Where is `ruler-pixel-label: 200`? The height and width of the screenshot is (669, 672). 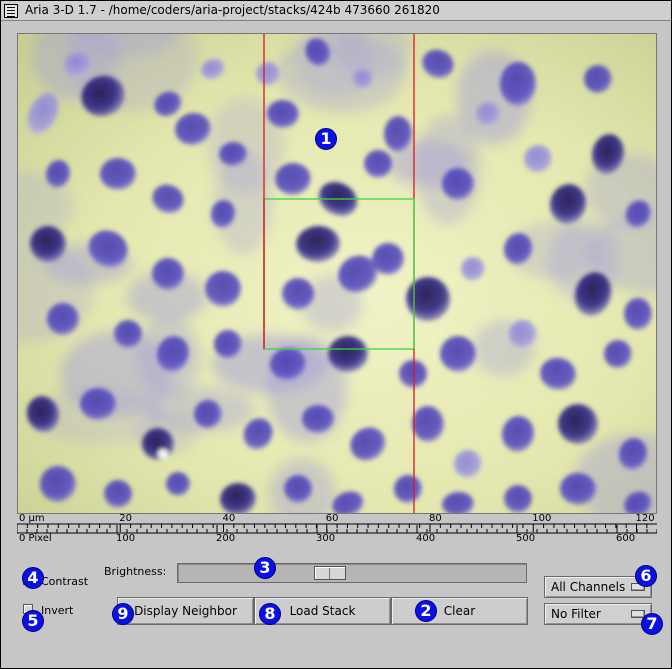
ruler-pixel-label: 200 is located at coordinates (226, 538).